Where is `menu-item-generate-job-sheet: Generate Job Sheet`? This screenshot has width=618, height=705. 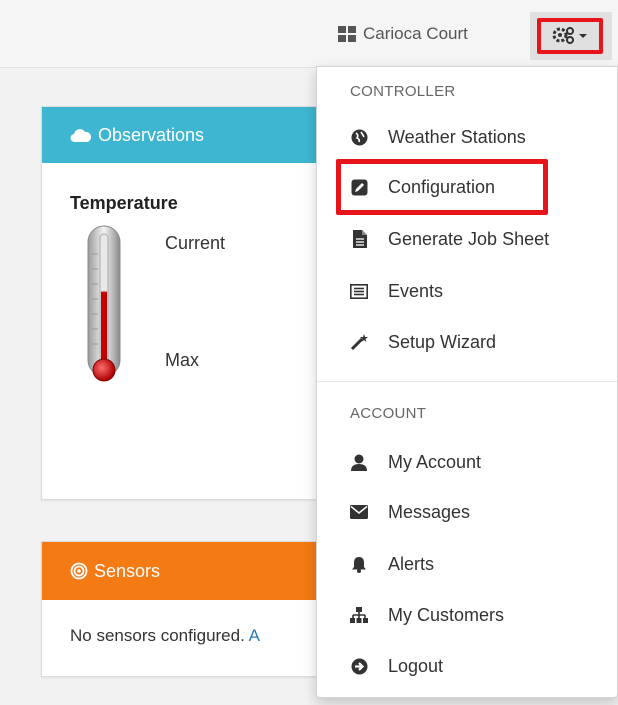 menu-item-generate-job-sheet: Generate Job Sheet is located at coordinates (467, 239).